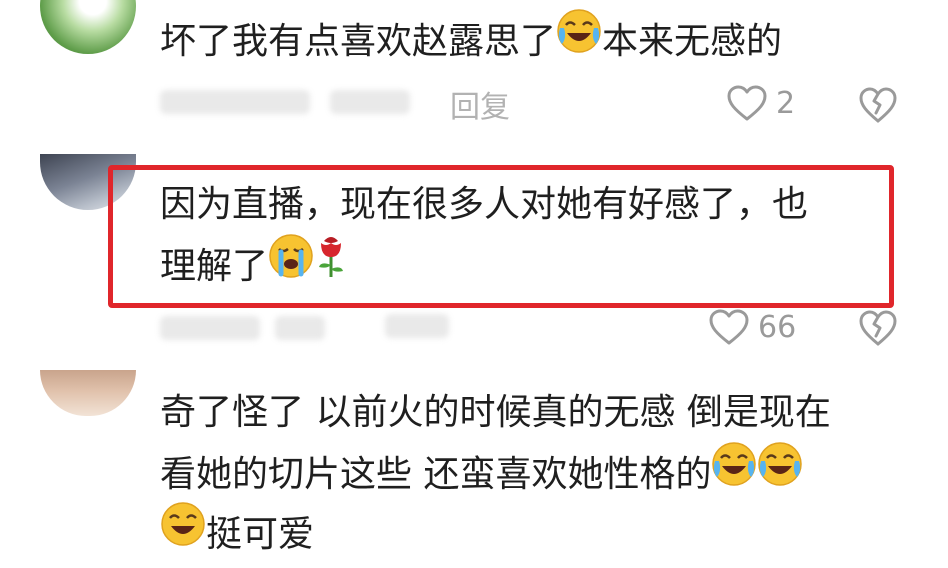 This screenshot has width=948, height=568. Describe the element at coordinates (358, 41) in the screenshot. I see `comment-text-part: 坏了我有点喜欢赵露思了` at that location.